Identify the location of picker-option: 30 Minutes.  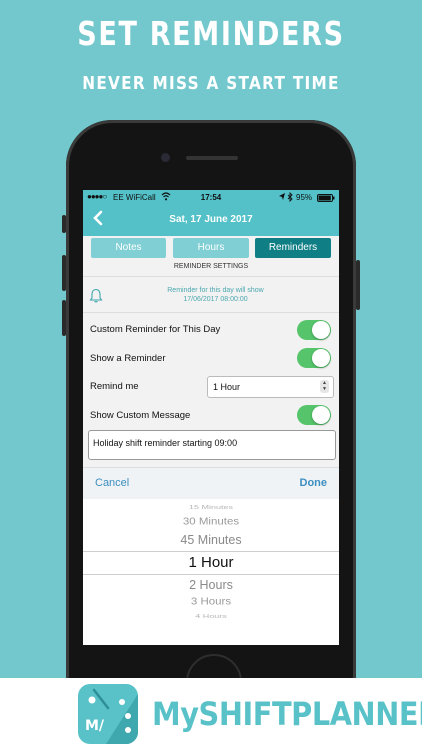
(211, 522).